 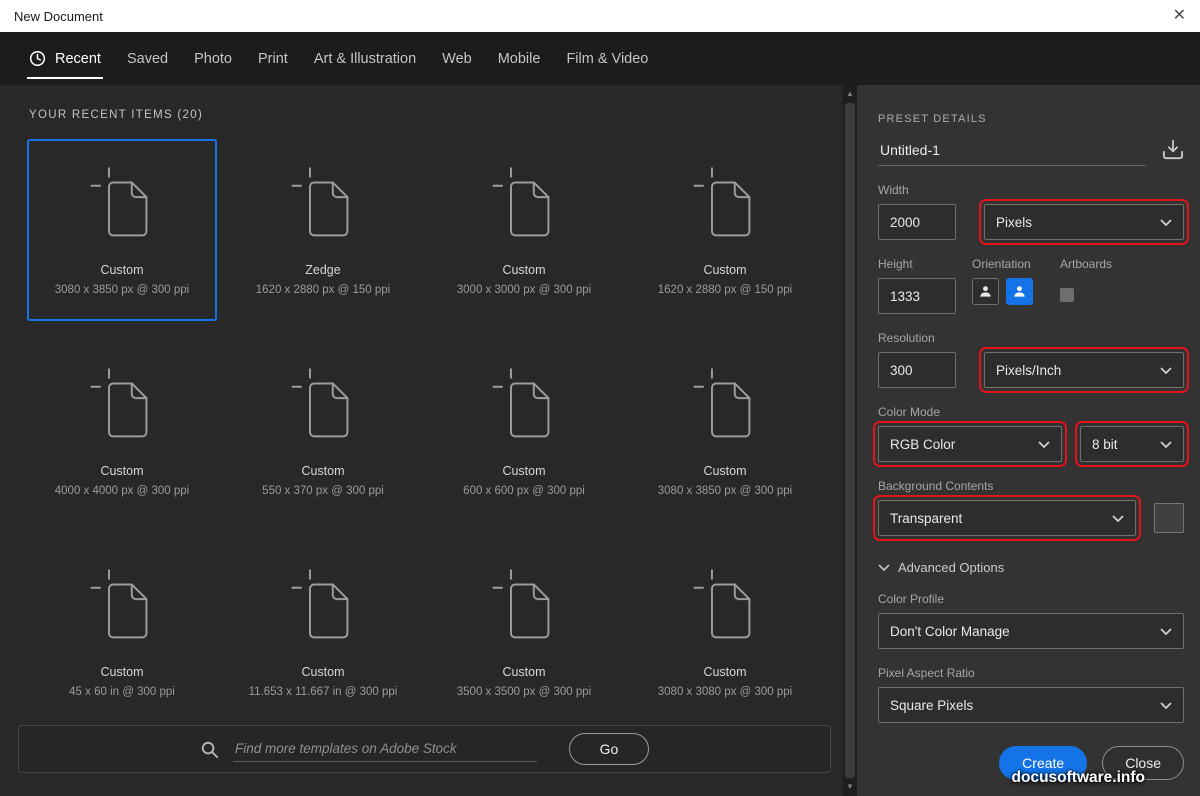 I want to click on recent-item: Custom 45 x 60 in @ 300 ppi, so click(x=122, y=632).